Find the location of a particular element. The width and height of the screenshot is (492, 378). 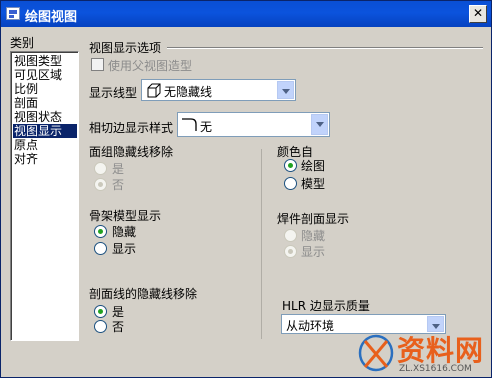

category-item: 视图状态 is located at coordinates (45, 117).